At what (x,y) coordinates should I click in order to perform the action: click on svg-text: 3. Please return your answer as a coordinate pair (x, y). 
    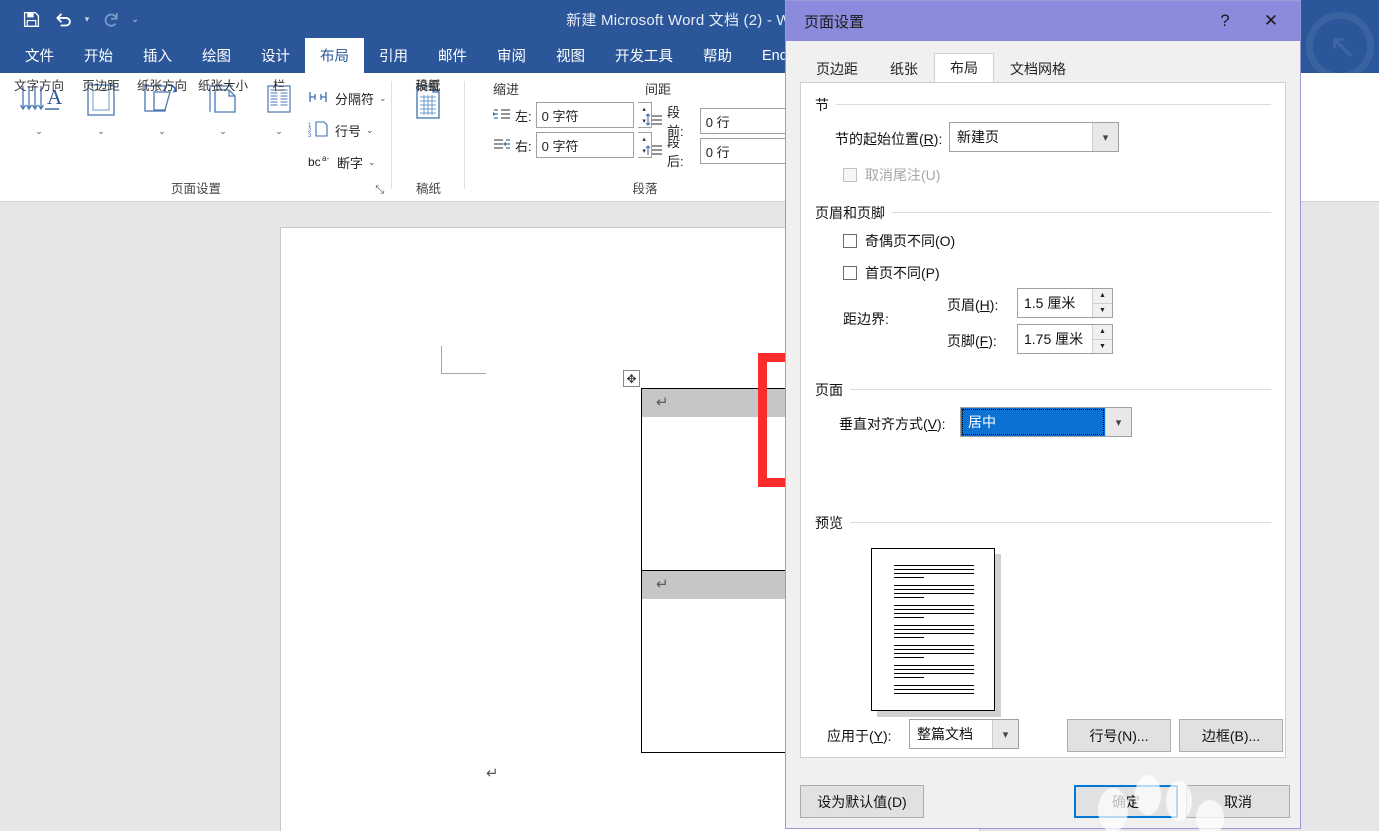
    Looking at the image, I should click on (310, 135).